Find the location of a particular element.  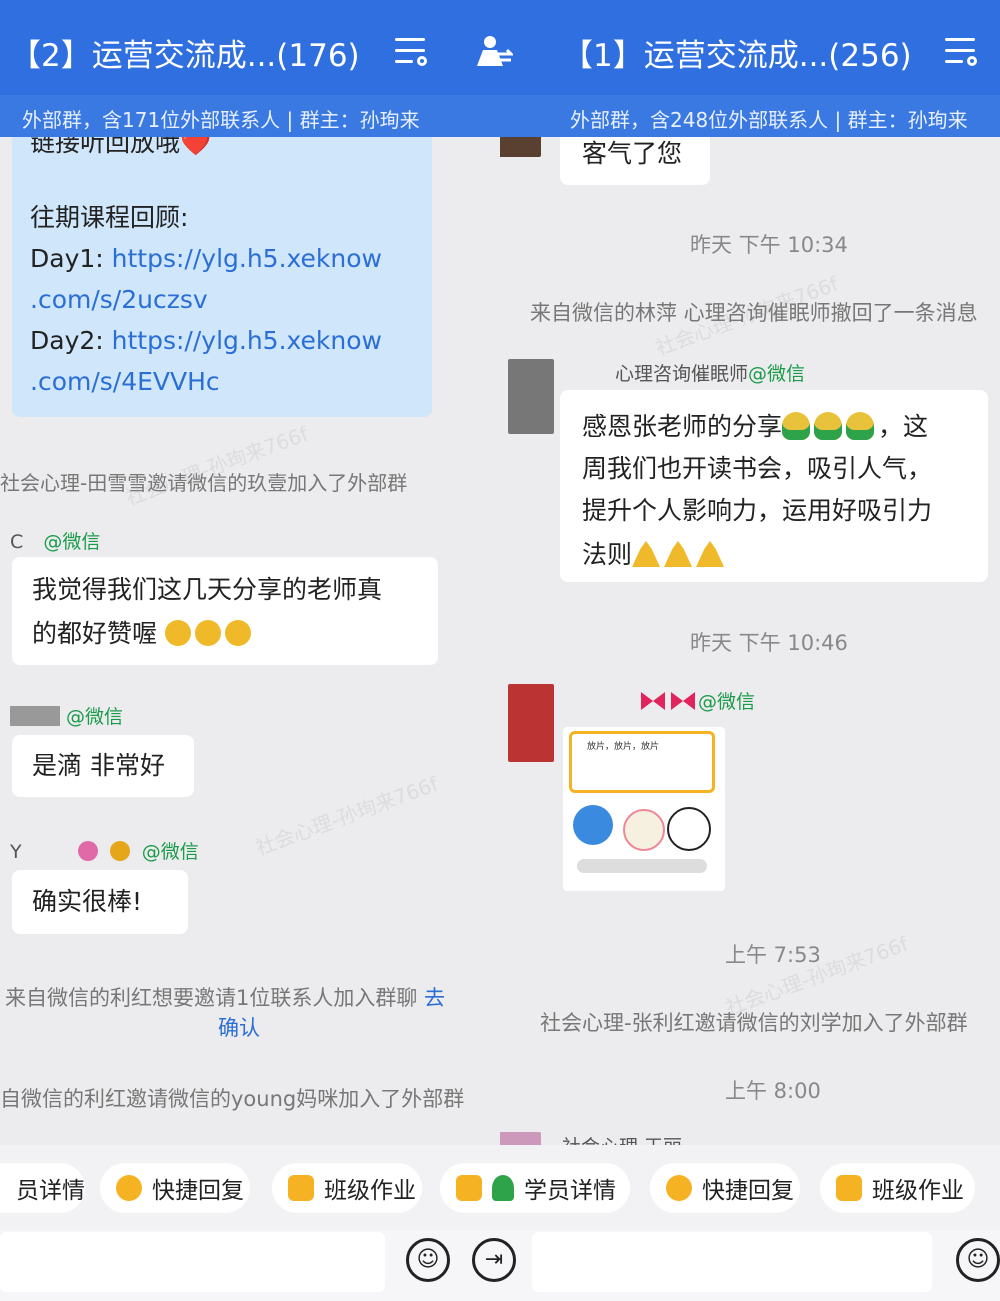

sticker-image: 放片，放片，放片 is located at coordinates (644, 809).